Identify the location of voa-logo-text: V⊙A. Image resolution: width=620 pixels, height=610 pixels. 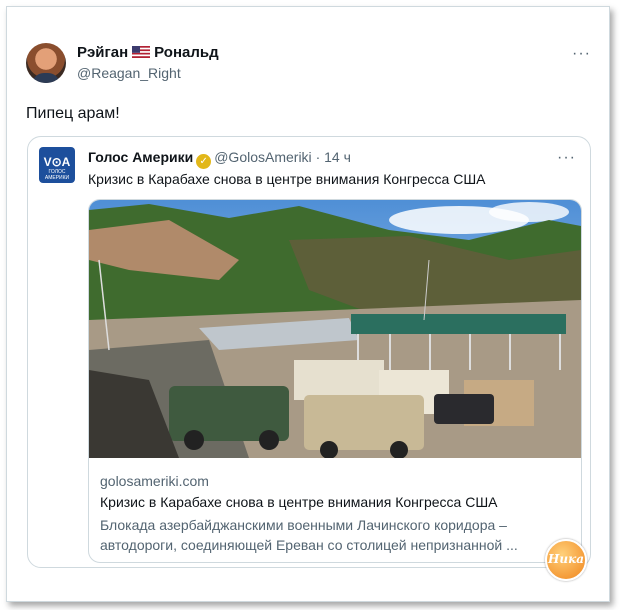
(57, 162).